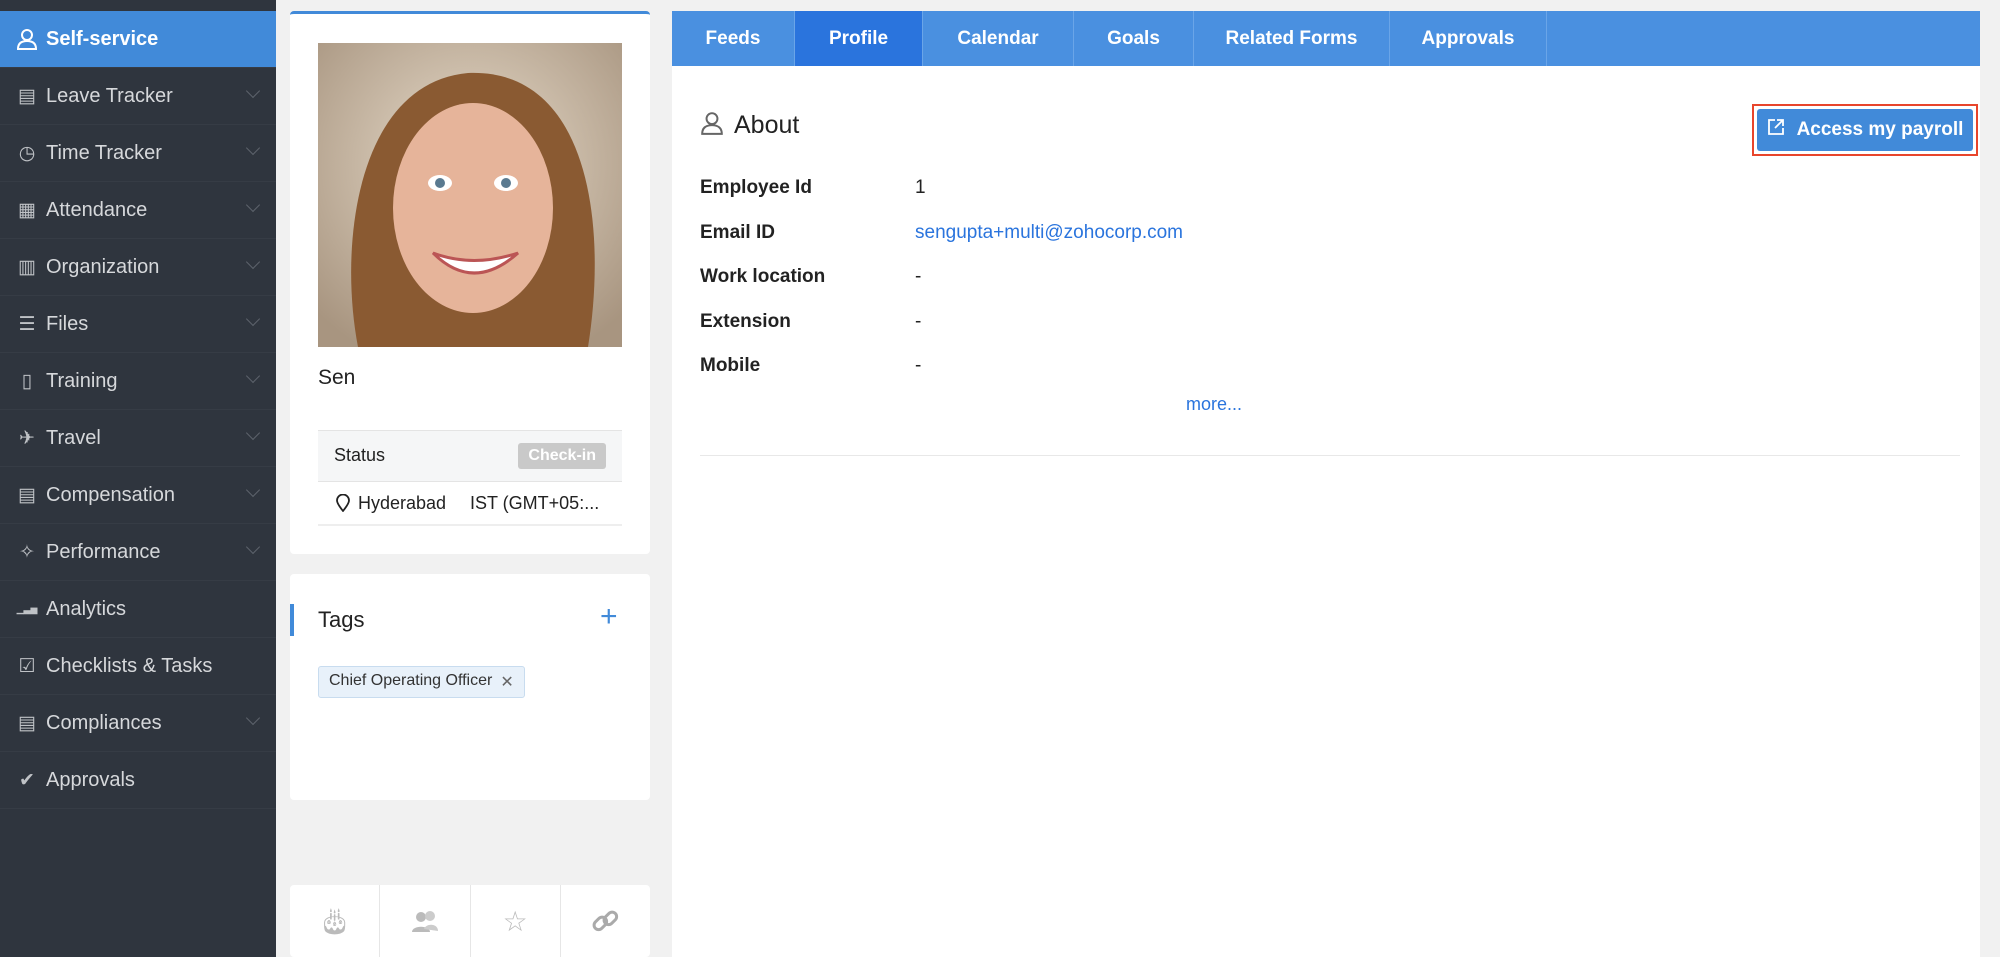 This screenshot has width=2000, height=957. Describe the element at coordinates (425, 921) in the screenshot. I see `people-icon` at that location.